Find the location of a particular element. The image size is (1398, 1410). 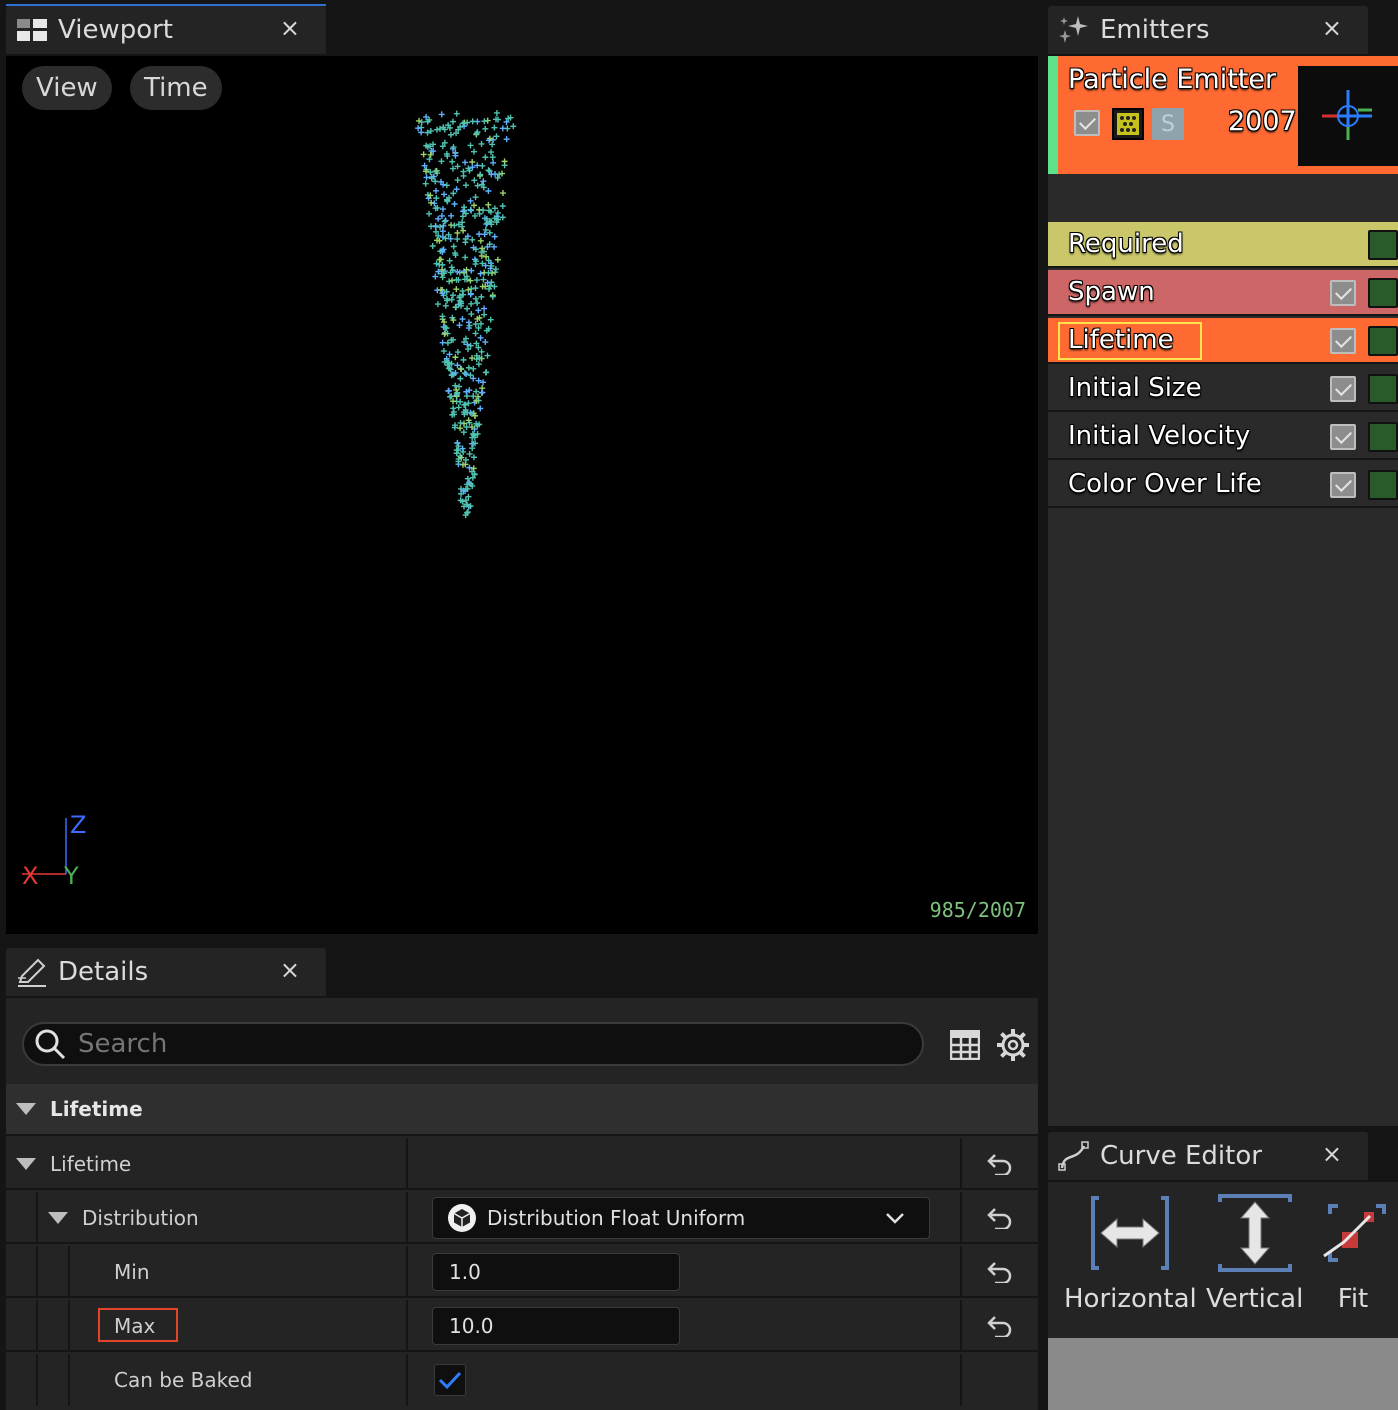

fit-button: Fit is located at coordinates (1353, 1254).